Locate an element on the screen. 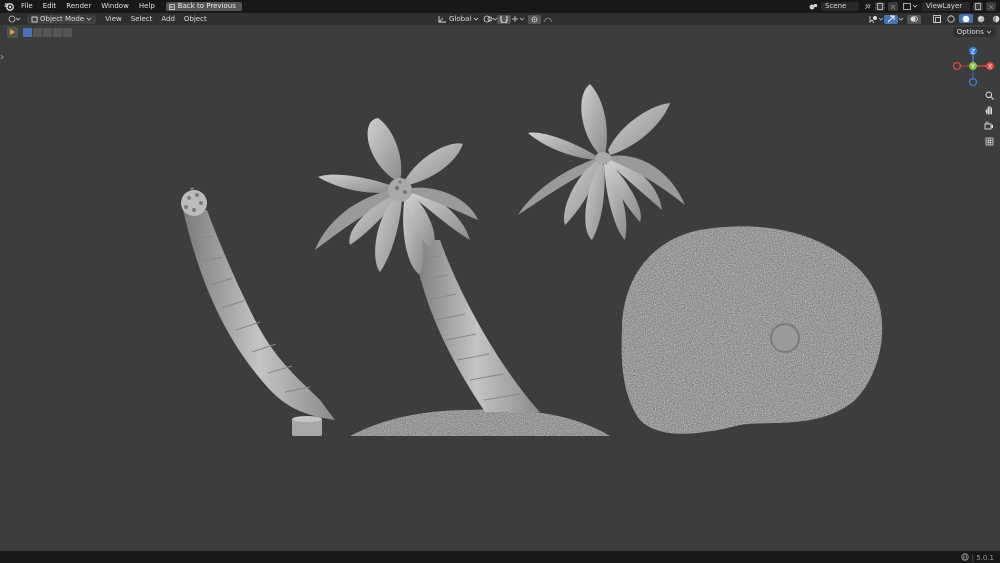 This screenshot has height=563, width=1000. xray-icon is located at coordinates (937, 19).